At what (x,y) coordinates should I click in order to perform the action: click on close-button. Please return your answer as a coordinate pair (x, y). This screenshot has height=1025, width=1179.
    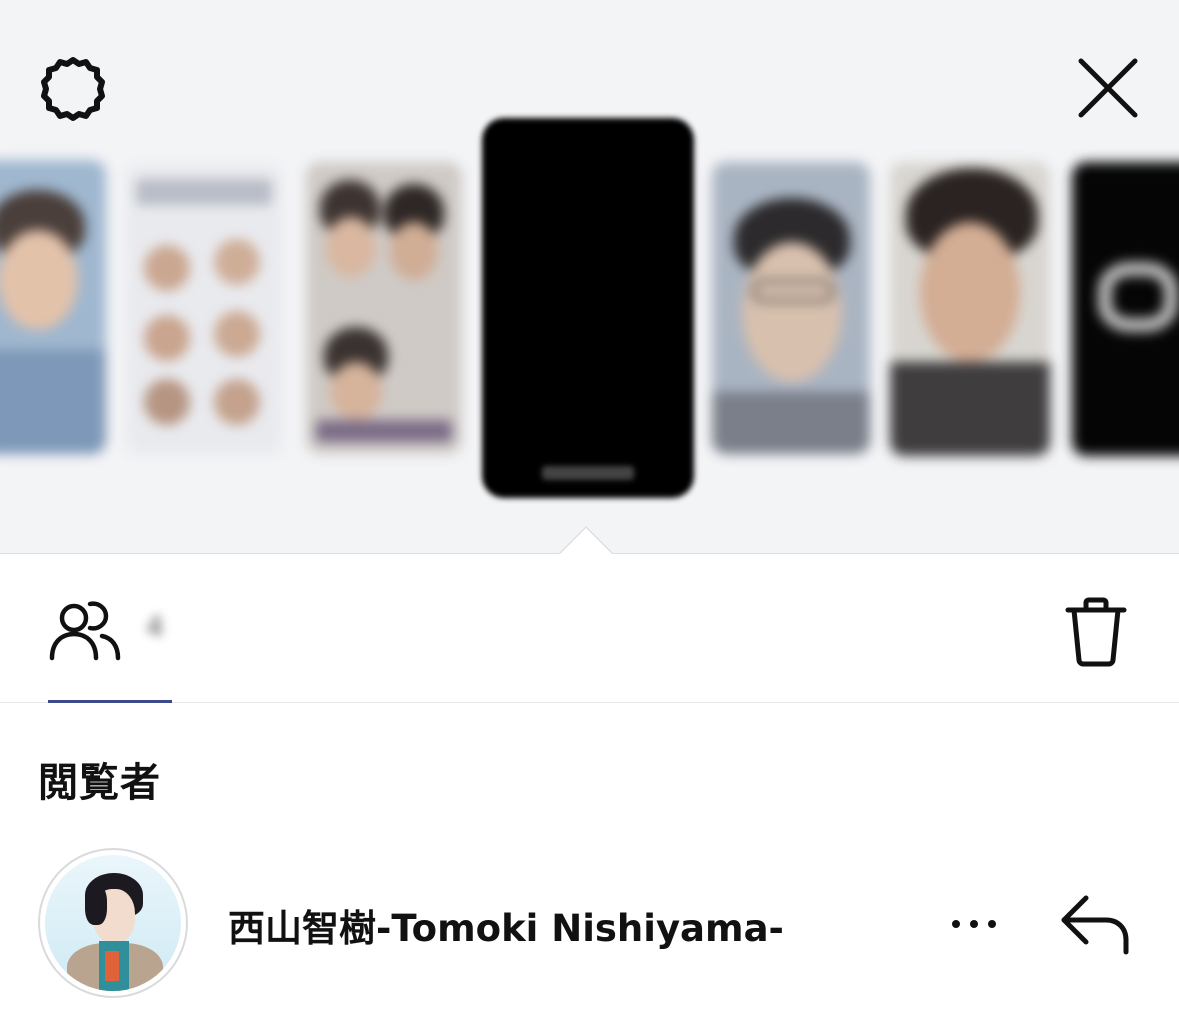
    Looking at the image, I should click on (1108, 88).